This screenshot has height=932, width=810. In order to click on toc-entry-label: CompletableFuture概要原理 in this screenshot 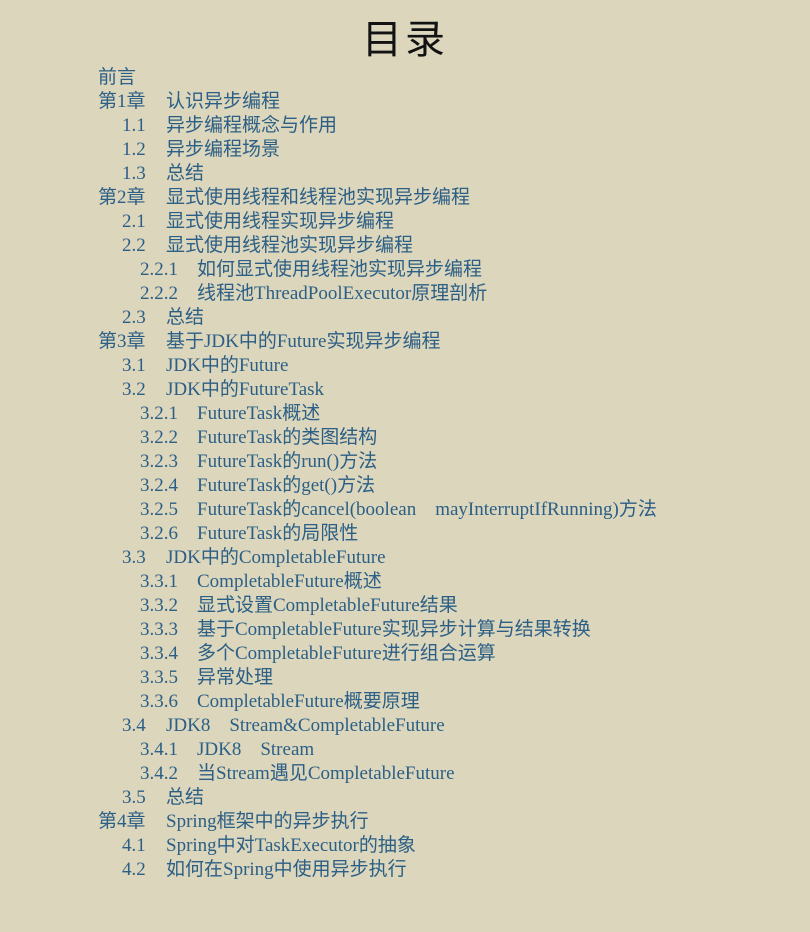, I will do `click(308, 701)`.